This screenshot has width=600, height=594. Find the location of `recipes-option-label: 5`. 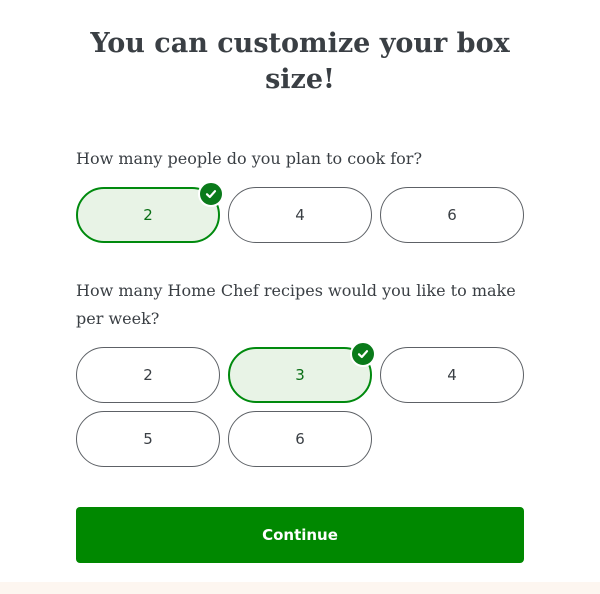

recipes-option-label: 5 is located at coordinates (148, 439).